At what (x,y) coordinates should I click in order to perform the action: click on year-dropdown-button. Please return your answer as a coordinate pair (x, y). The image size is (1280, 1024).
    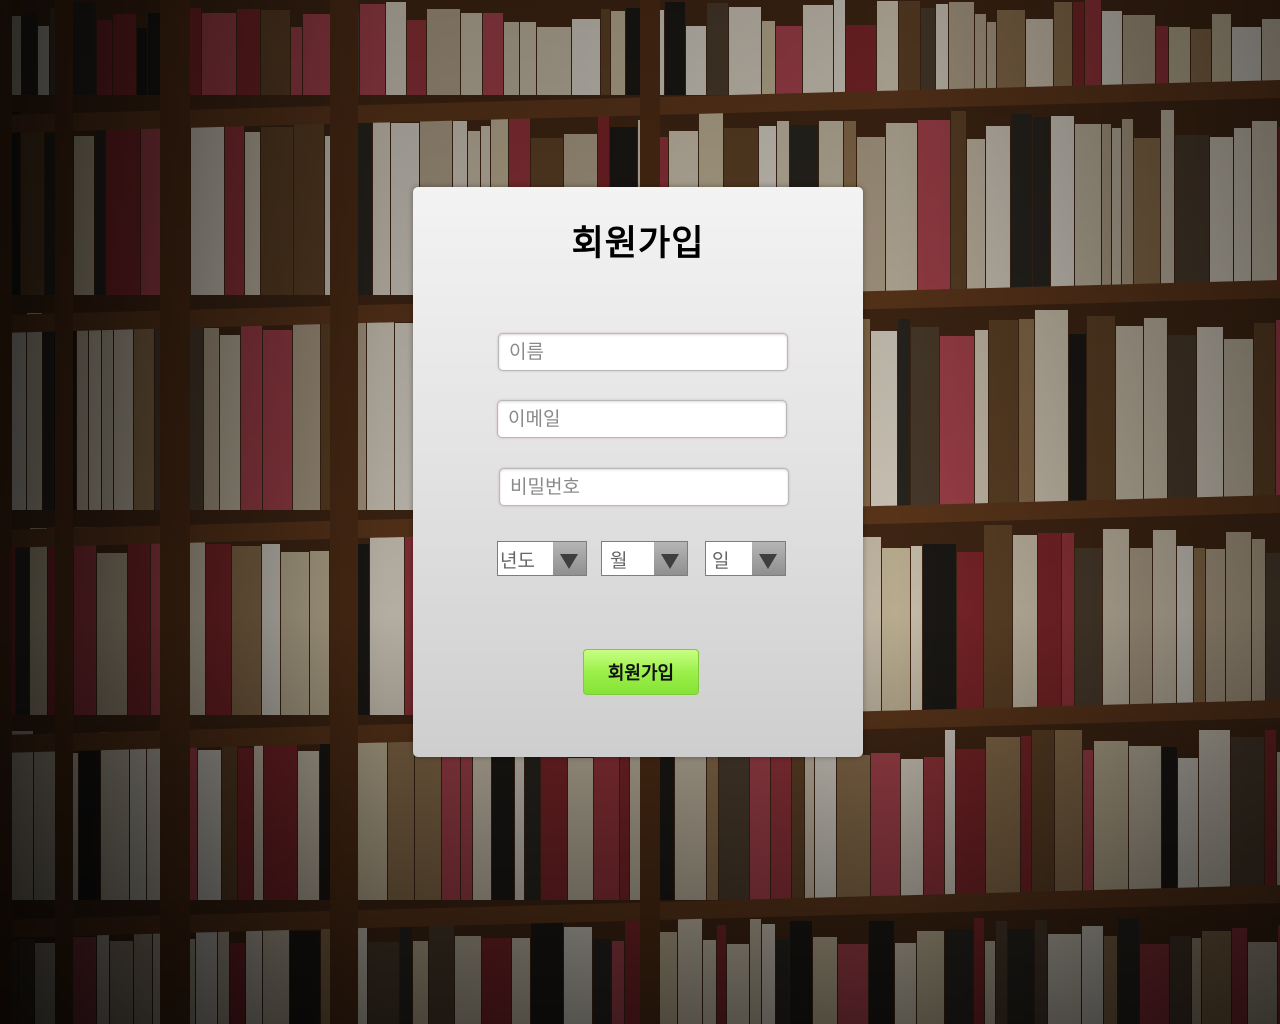
    Looking at the image, I should click on (569, 558).